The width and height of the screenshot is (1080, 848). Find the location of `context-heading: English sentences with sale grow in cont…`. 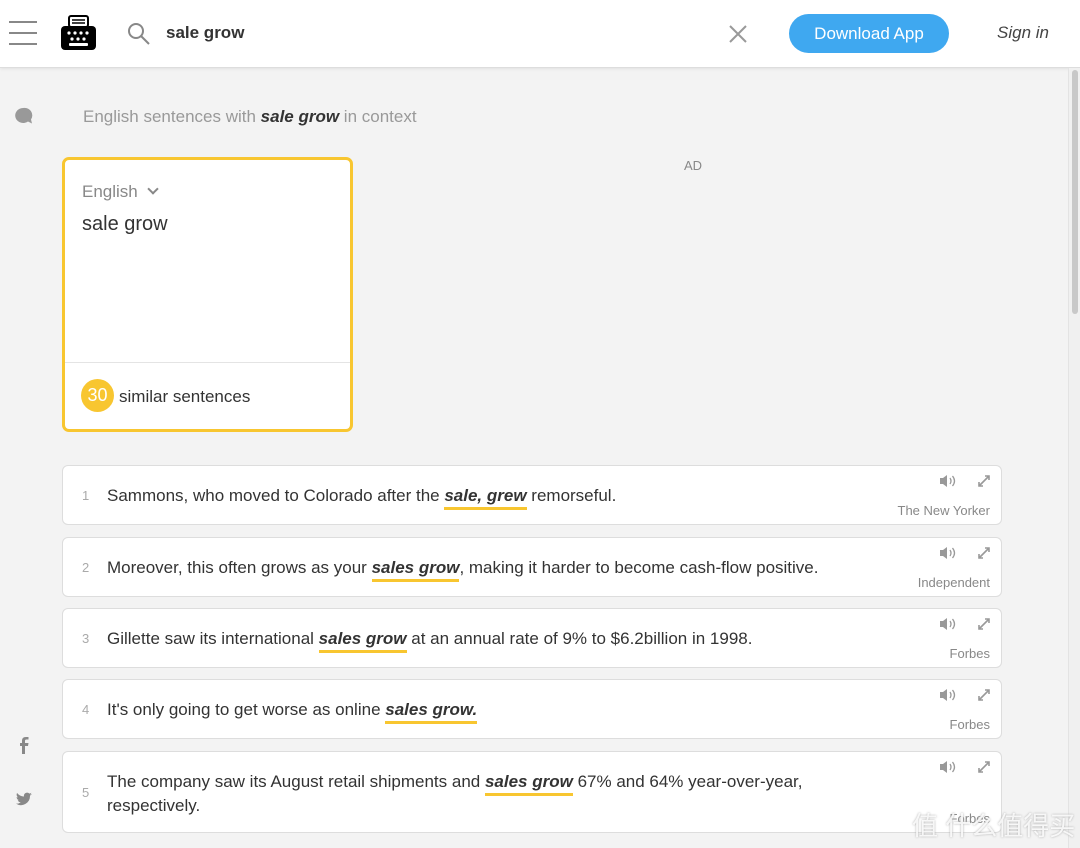

context-heading: English sentences with sale grow in cont… is located at coordinates (250, 117).